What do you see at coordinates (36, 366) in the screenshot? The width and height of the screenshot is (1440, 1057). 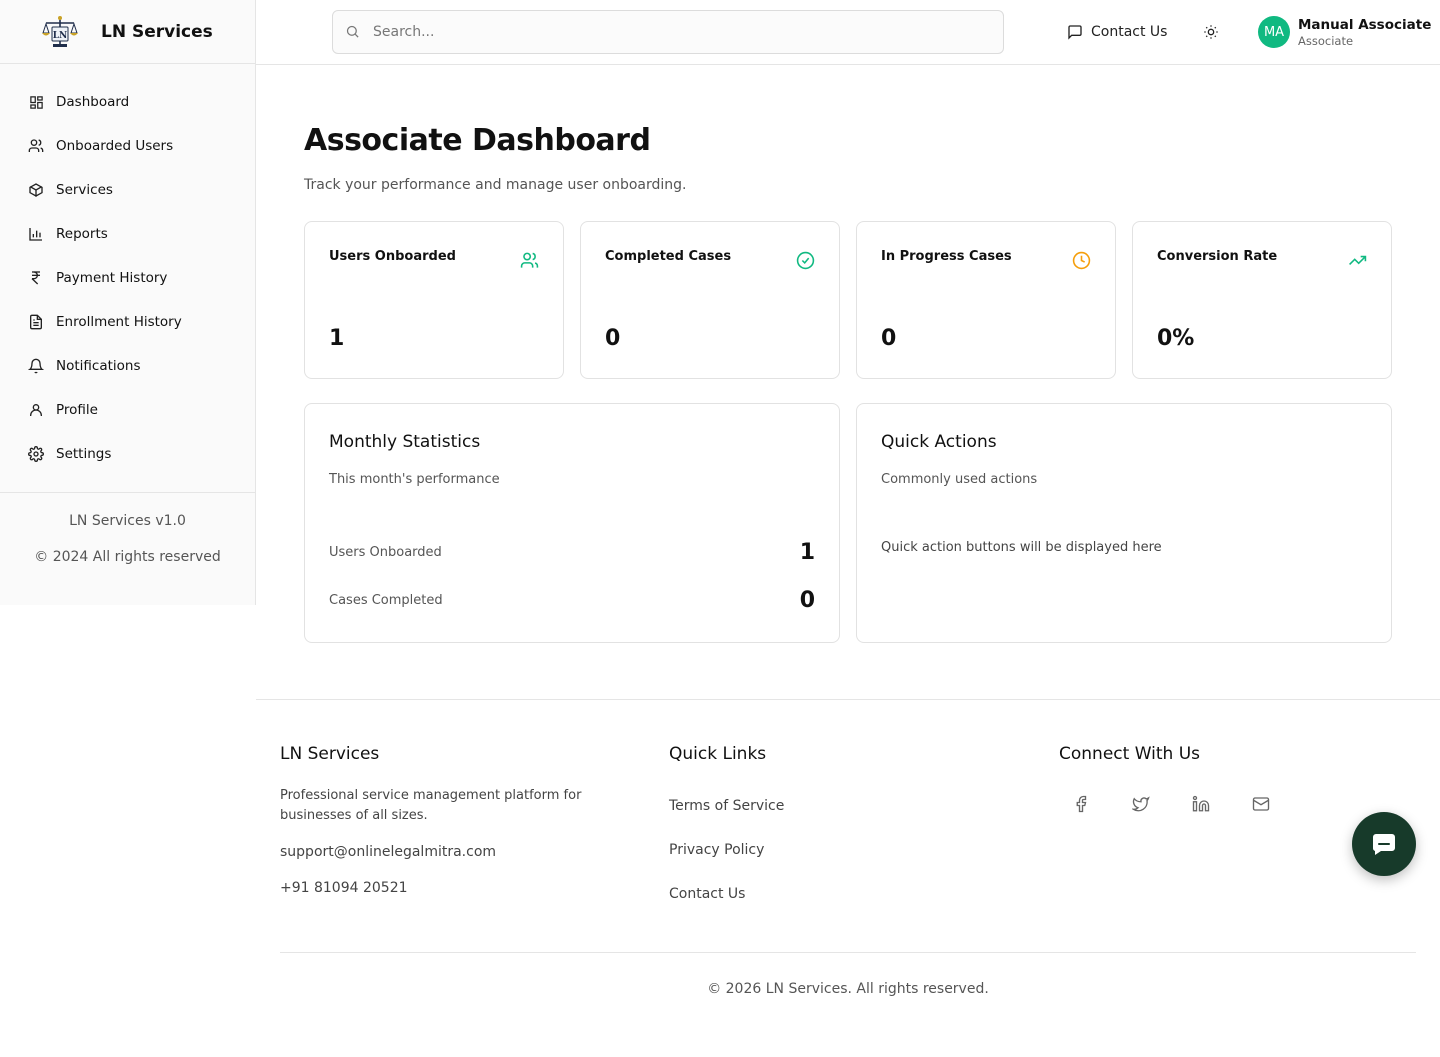 I see `bell-icon` at bounding box center [36, 366].